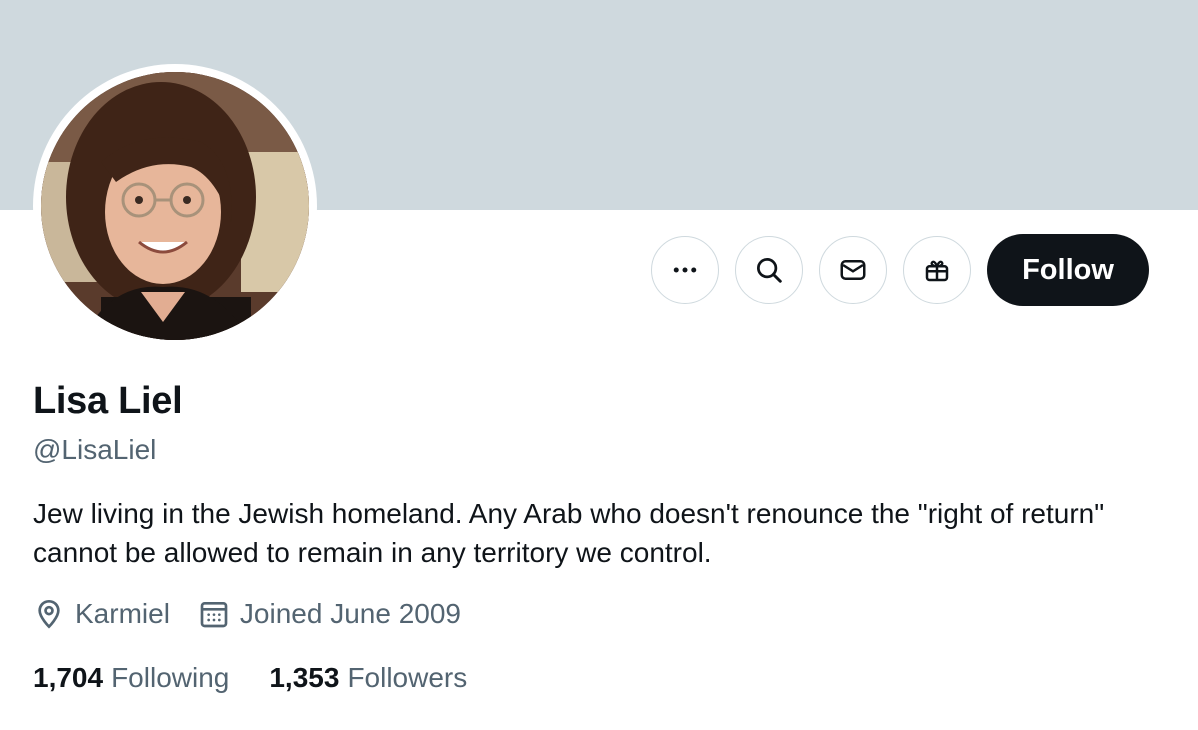  I want to click on join-date-text: Joined June 2009, so click(350, 613).